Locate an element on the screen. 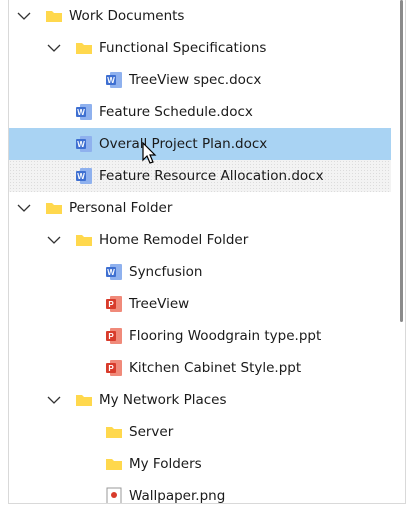  tree-node-label: Personal Folder is located at coordinates (121, 208).